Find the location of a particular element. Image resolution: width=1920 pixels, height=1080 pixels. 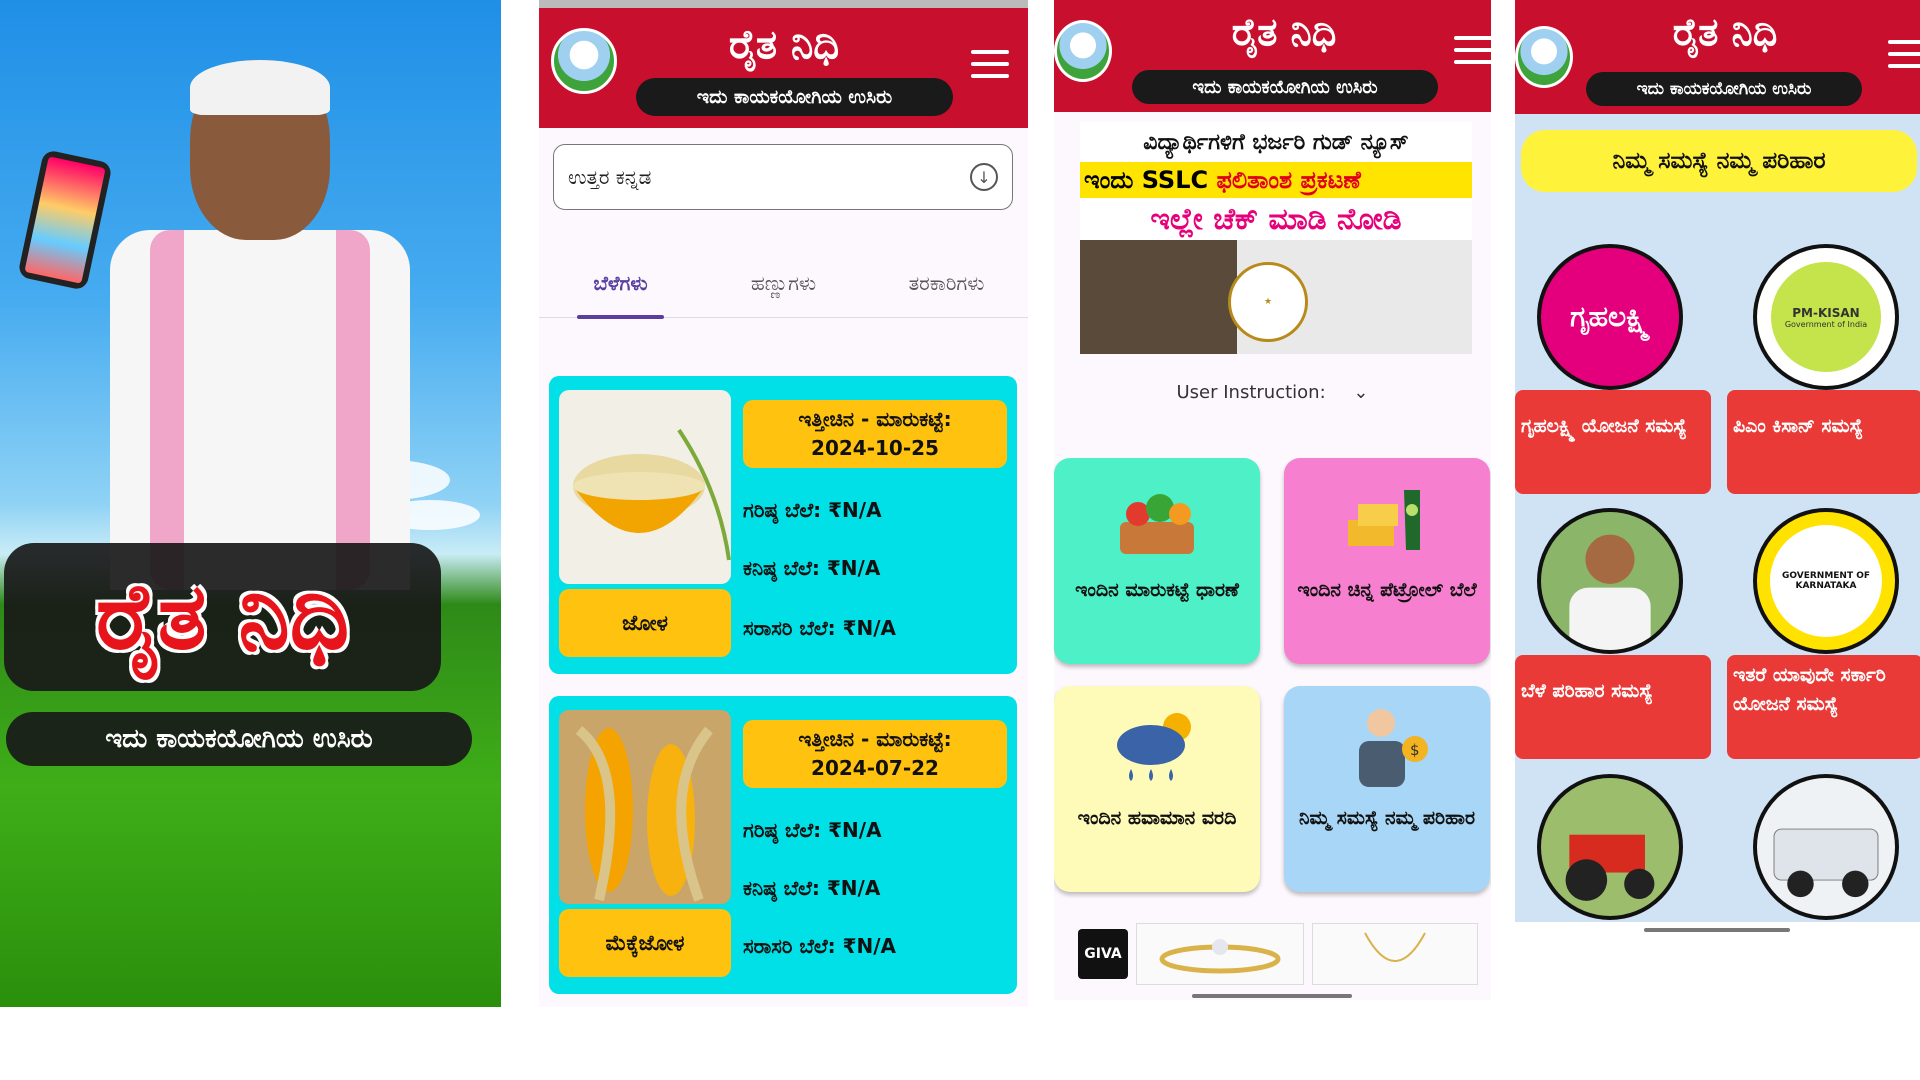

karnataka-emblem-icon: ★ is located at coordinates (1268, 302).